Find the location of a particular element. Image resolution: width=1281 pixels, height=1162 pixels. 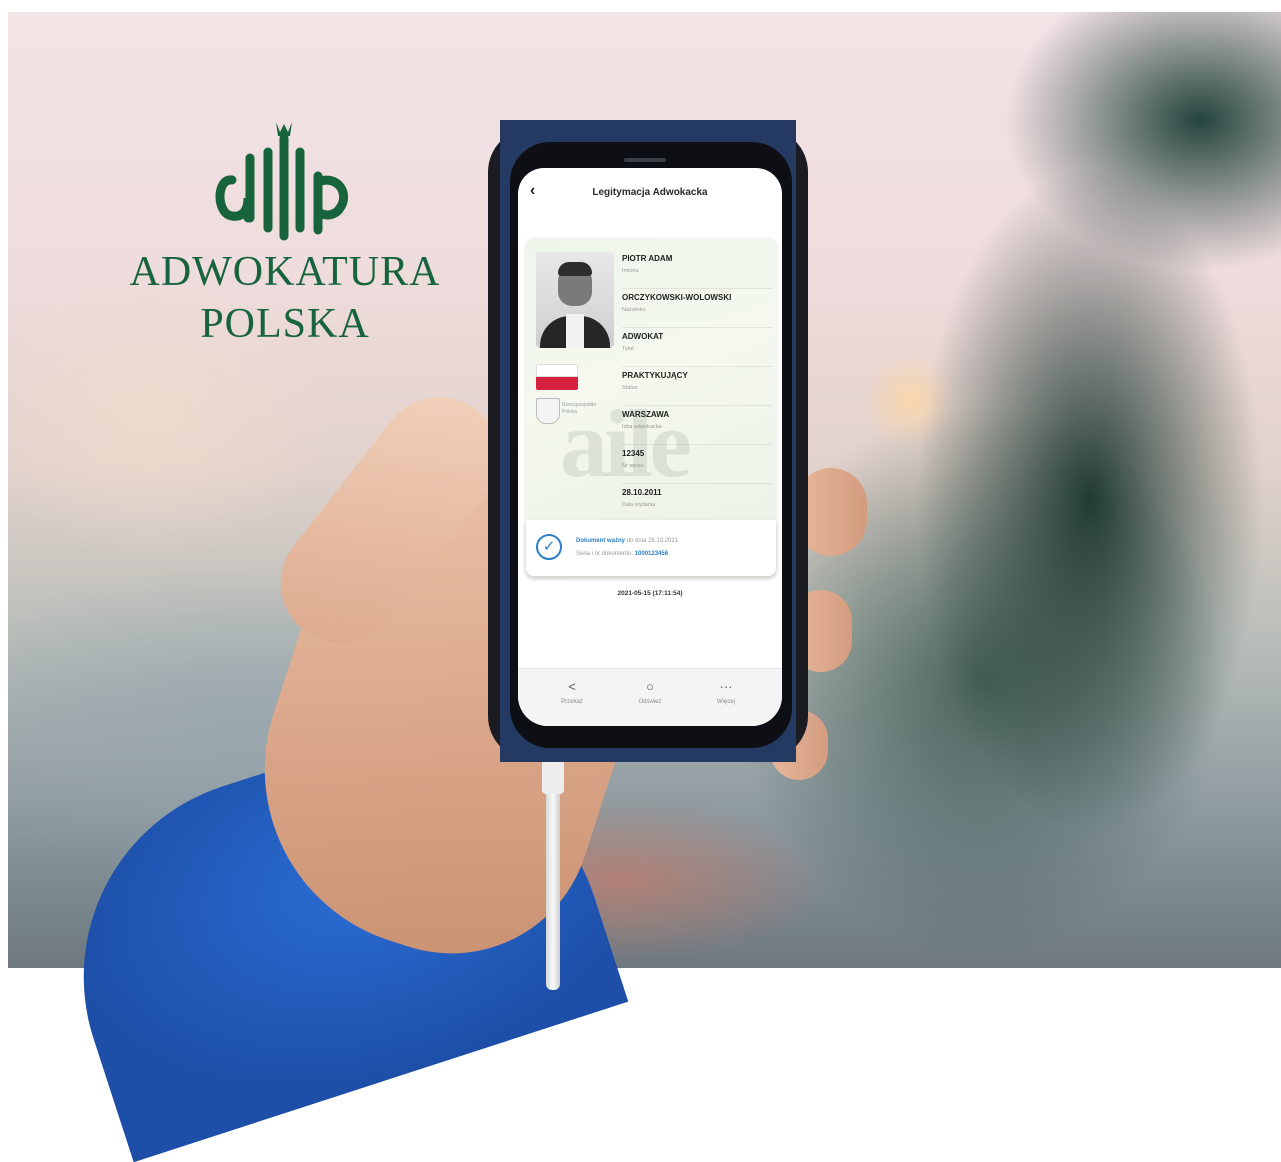

tab-share: < Przekaż is located at coordinates (572, 692).